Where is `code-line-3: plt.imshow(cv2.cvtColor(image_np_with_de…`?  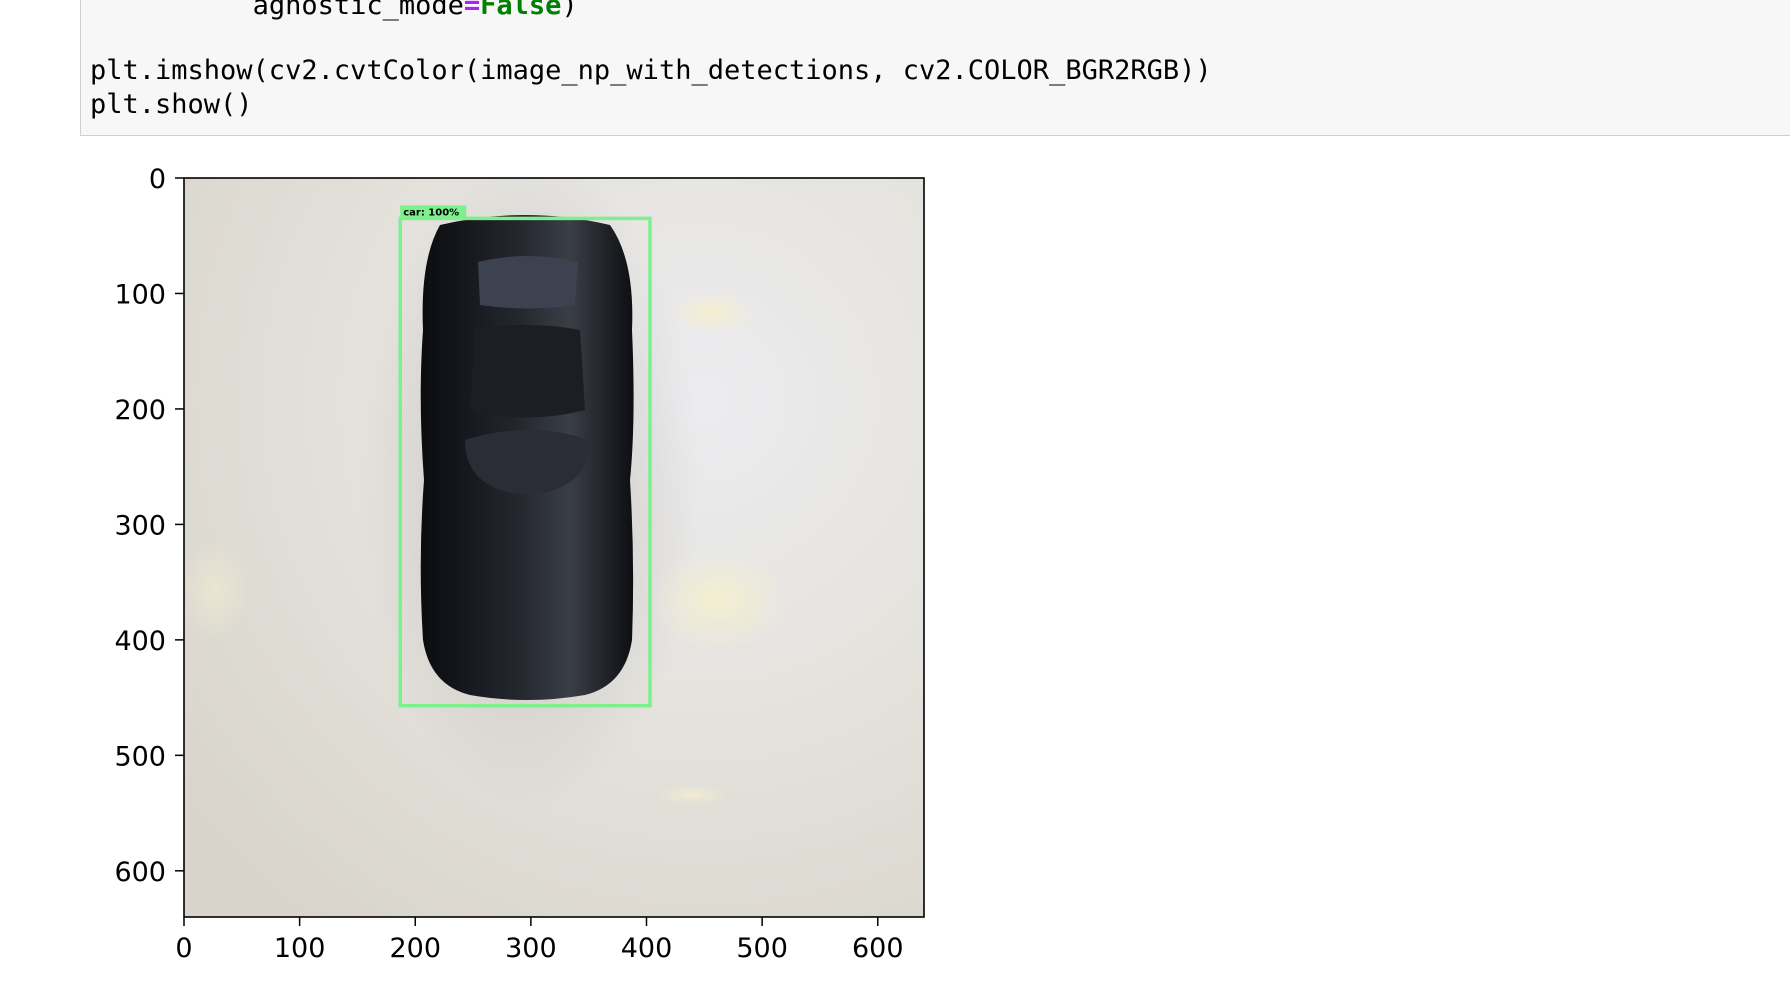 code-line-3: plt.imshow(cv2.cvtColor(image_np_with_de… is located at coordinates (651, 70).